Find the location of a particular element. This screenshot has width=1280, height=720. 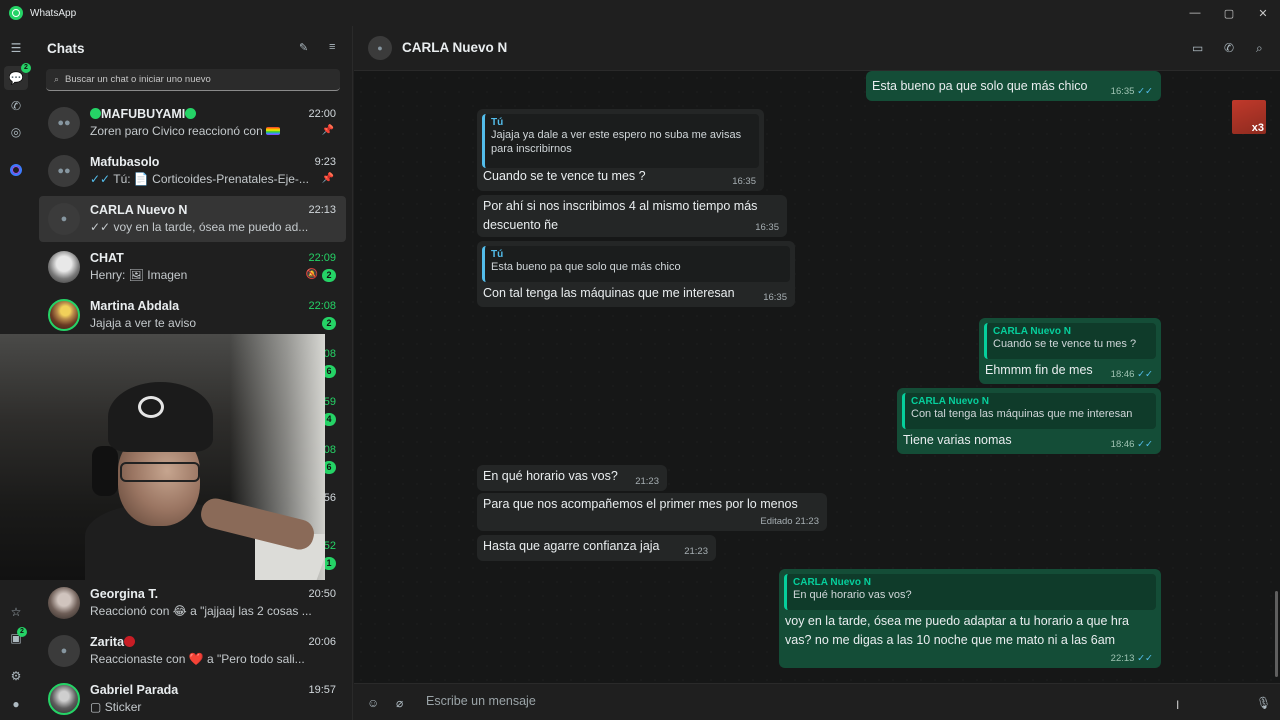

chat-time: 56 is located at coordinates (329, 498).